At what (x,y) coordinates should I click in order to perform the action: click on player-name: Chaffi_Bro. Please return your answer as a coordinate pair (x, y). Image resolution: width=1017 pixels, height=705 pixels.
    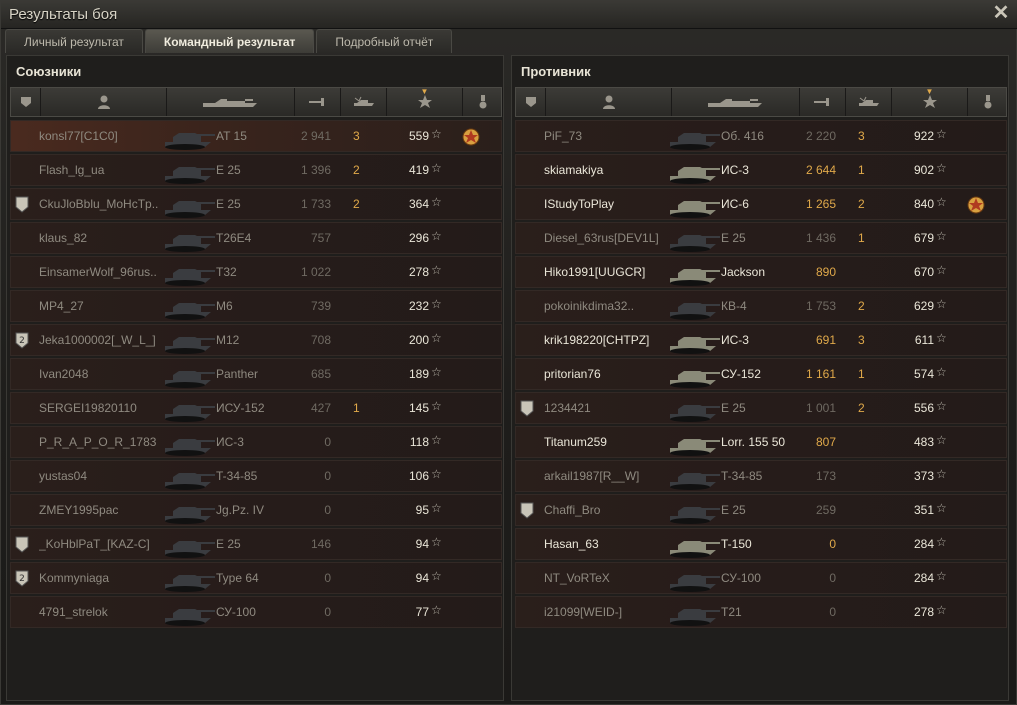
    Looking at the image, I should click on (572, 510).